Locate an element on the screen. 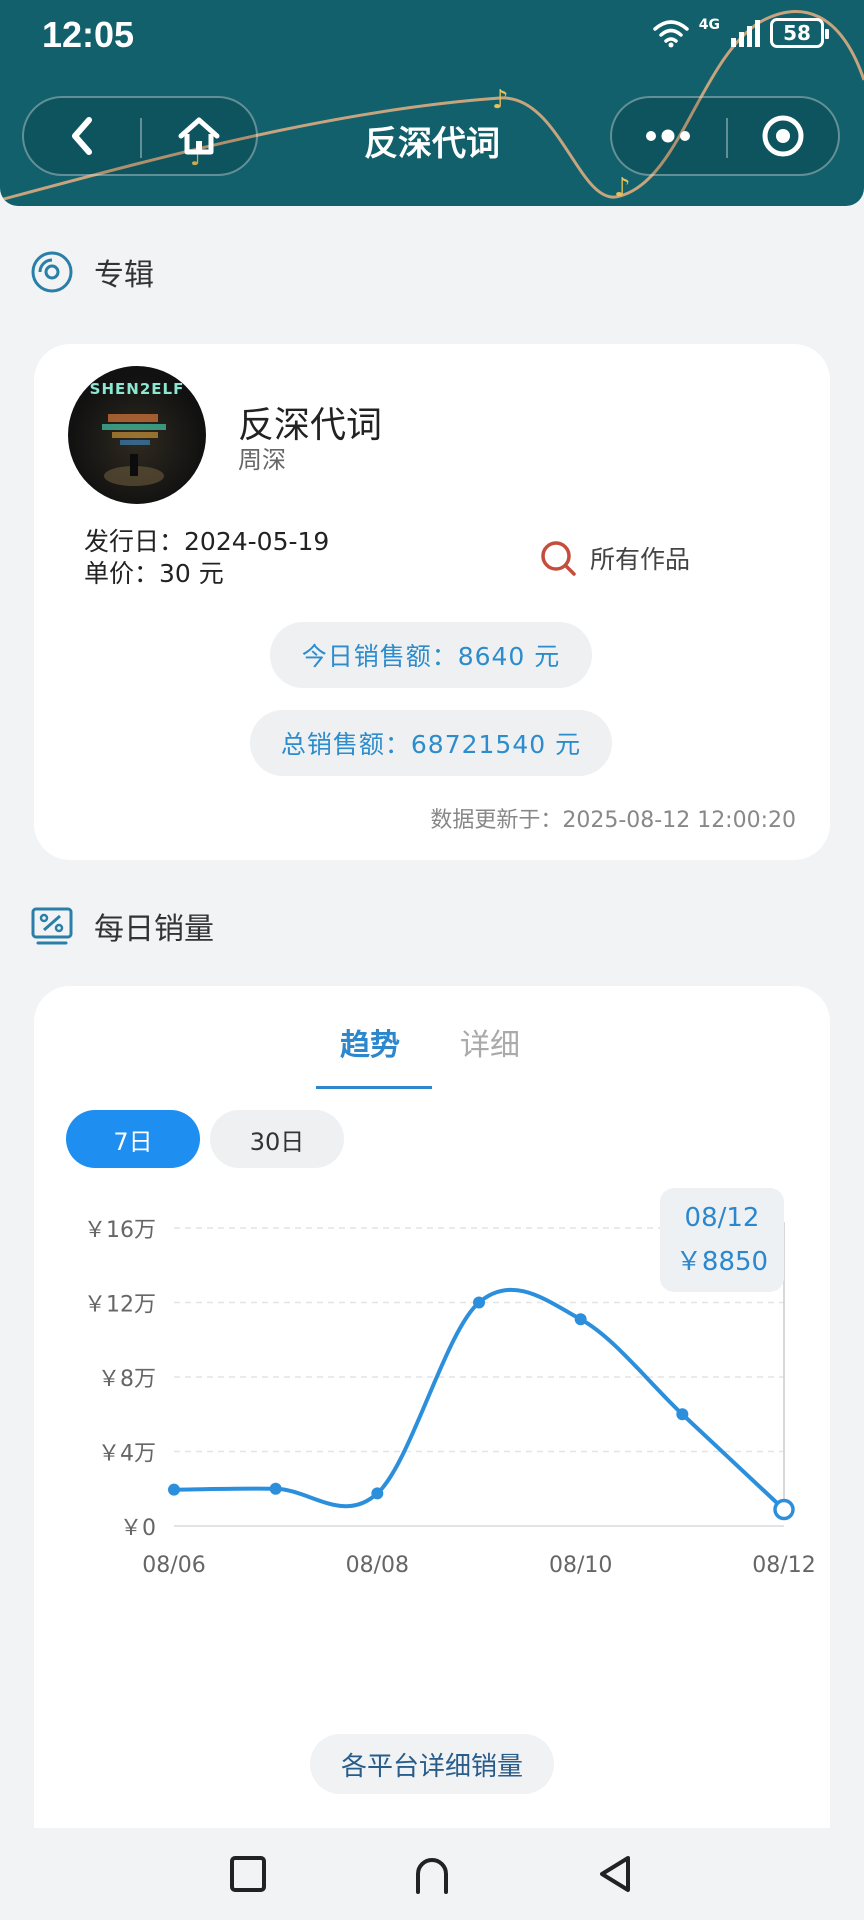 This screenshot has height=1920, width=864. back-triangle-icon is located at coordinates (615, 1874).